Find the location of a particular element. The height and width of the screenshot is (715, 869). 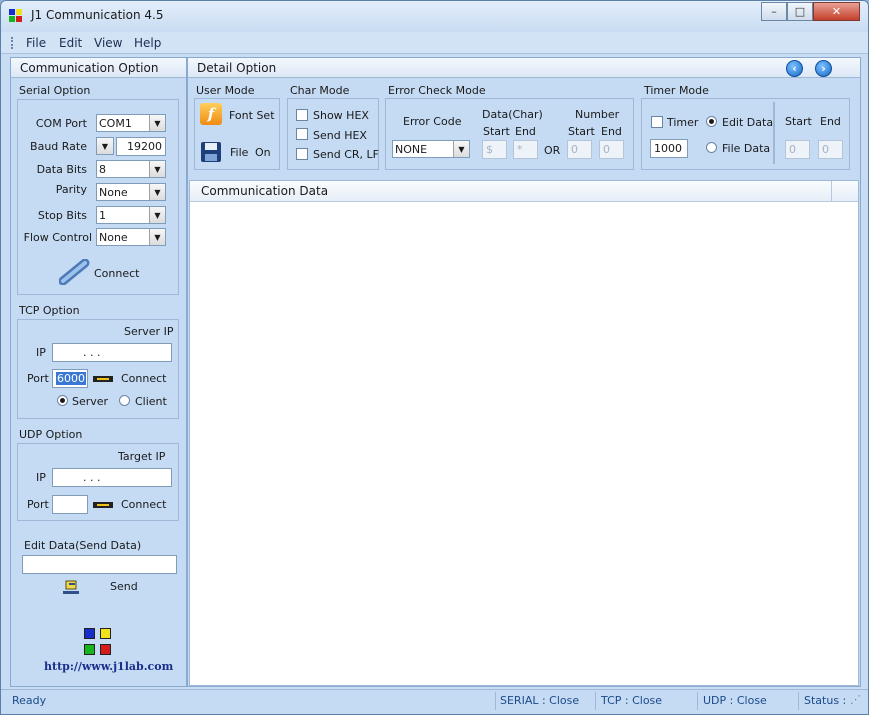

udp-port-label: Port is located at coordinates (38, 504).